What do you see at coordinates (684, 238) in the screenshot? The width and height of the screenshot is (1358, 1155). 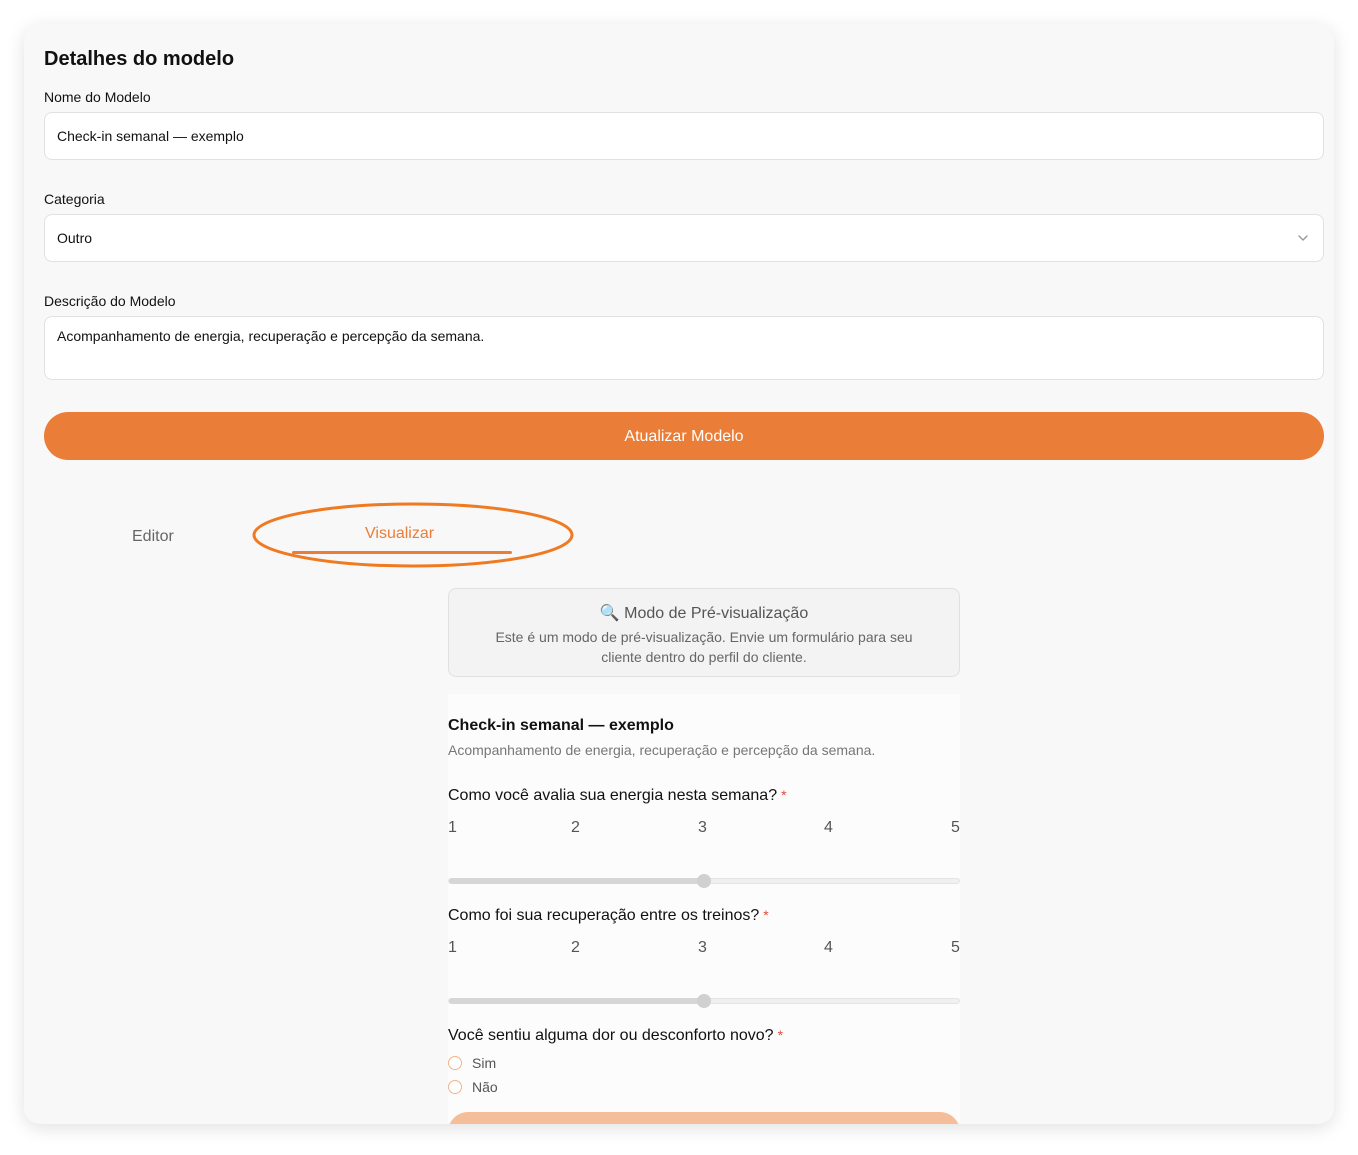 I see `category-select: Outro` at bounding box center [684, 238].